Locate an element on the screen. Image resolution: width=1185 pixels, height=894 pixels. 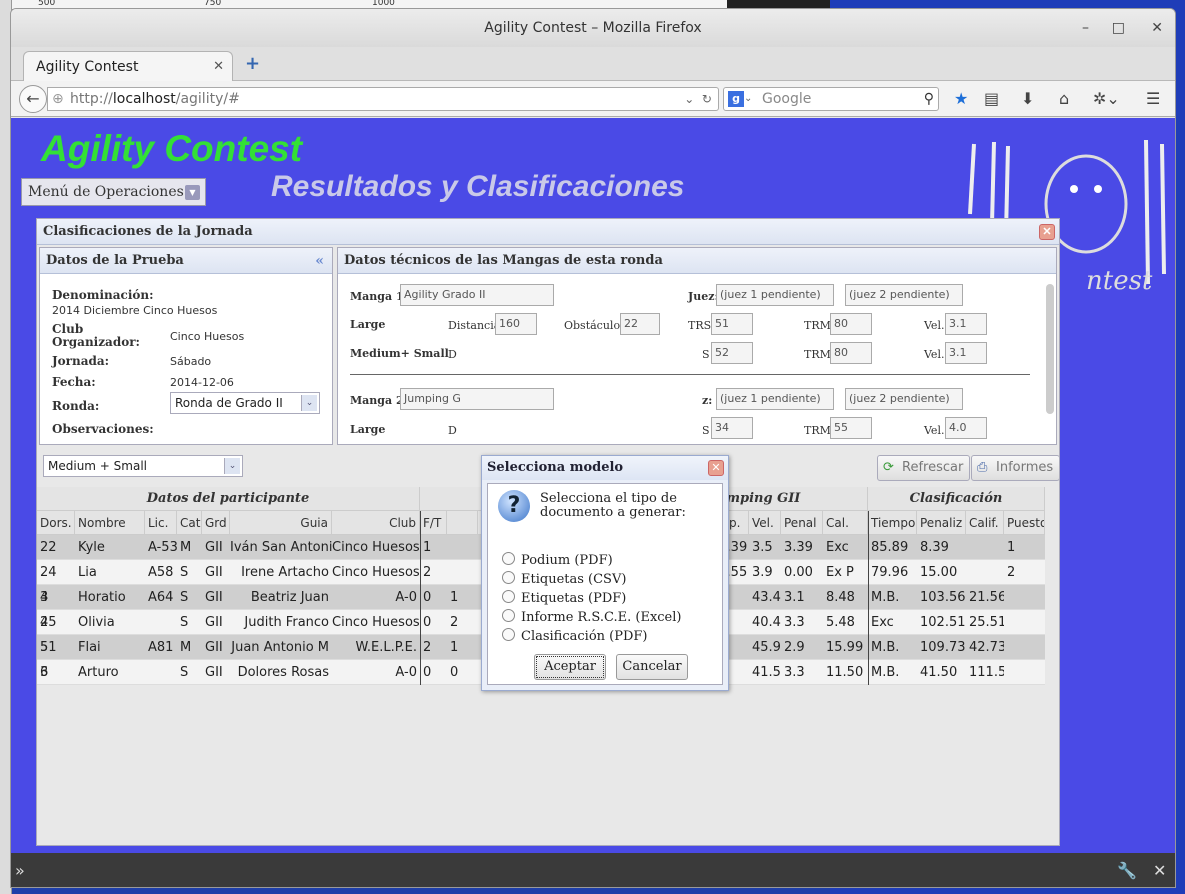
column-header is located at coordinates (462, 523).